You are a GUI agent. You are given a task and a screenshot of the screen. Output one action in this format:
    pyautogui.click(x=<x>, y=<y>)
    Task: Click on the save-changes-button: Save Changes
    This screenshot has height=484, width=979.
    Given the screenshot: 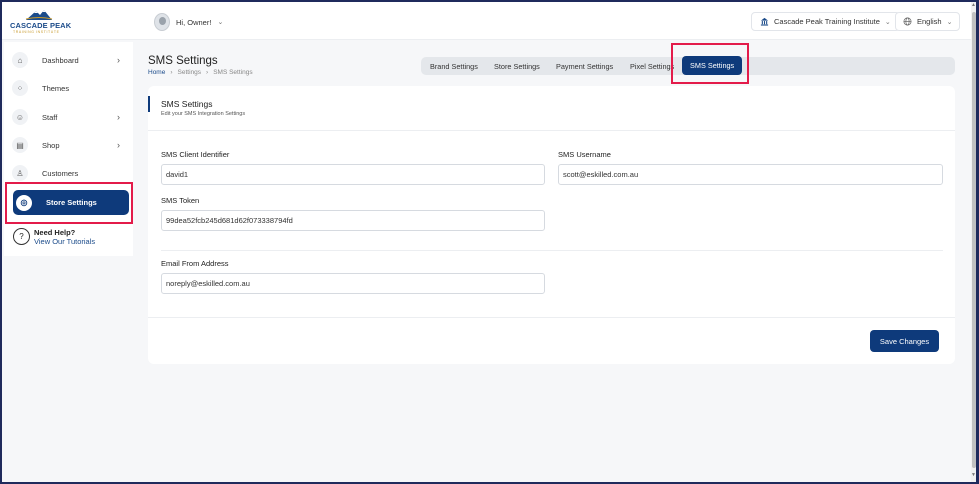 What is the action you would take?
    pyautogui.click(x=904, y=341)
    